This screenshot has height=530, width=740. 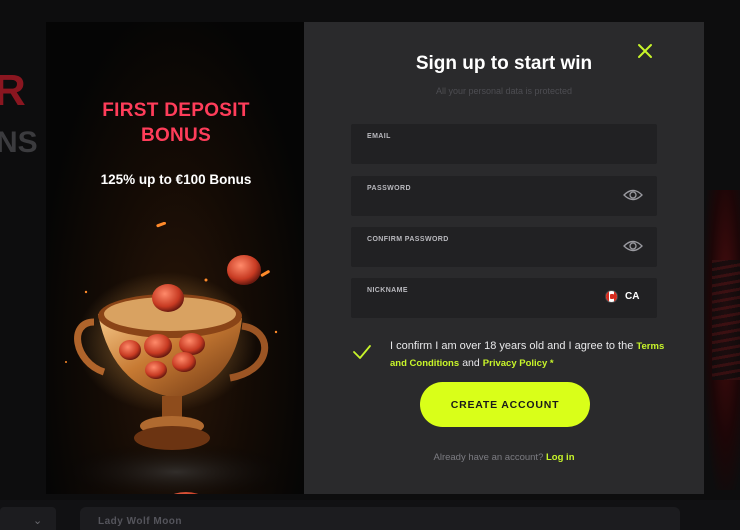 I want to click on nickname-field: NICKNAME CA, so click(x=504, y=298).